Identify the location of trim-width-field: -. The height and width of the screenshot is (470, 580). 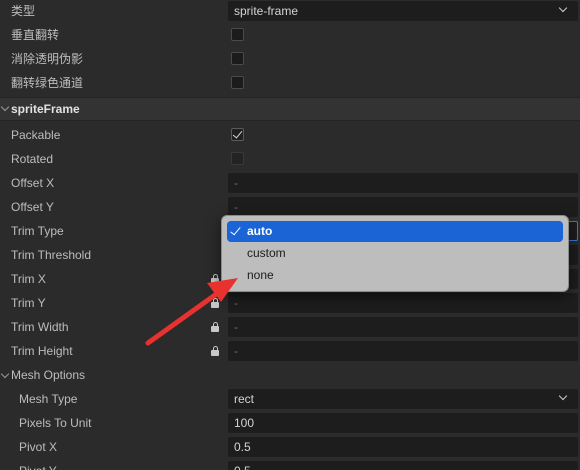
(403, 327).